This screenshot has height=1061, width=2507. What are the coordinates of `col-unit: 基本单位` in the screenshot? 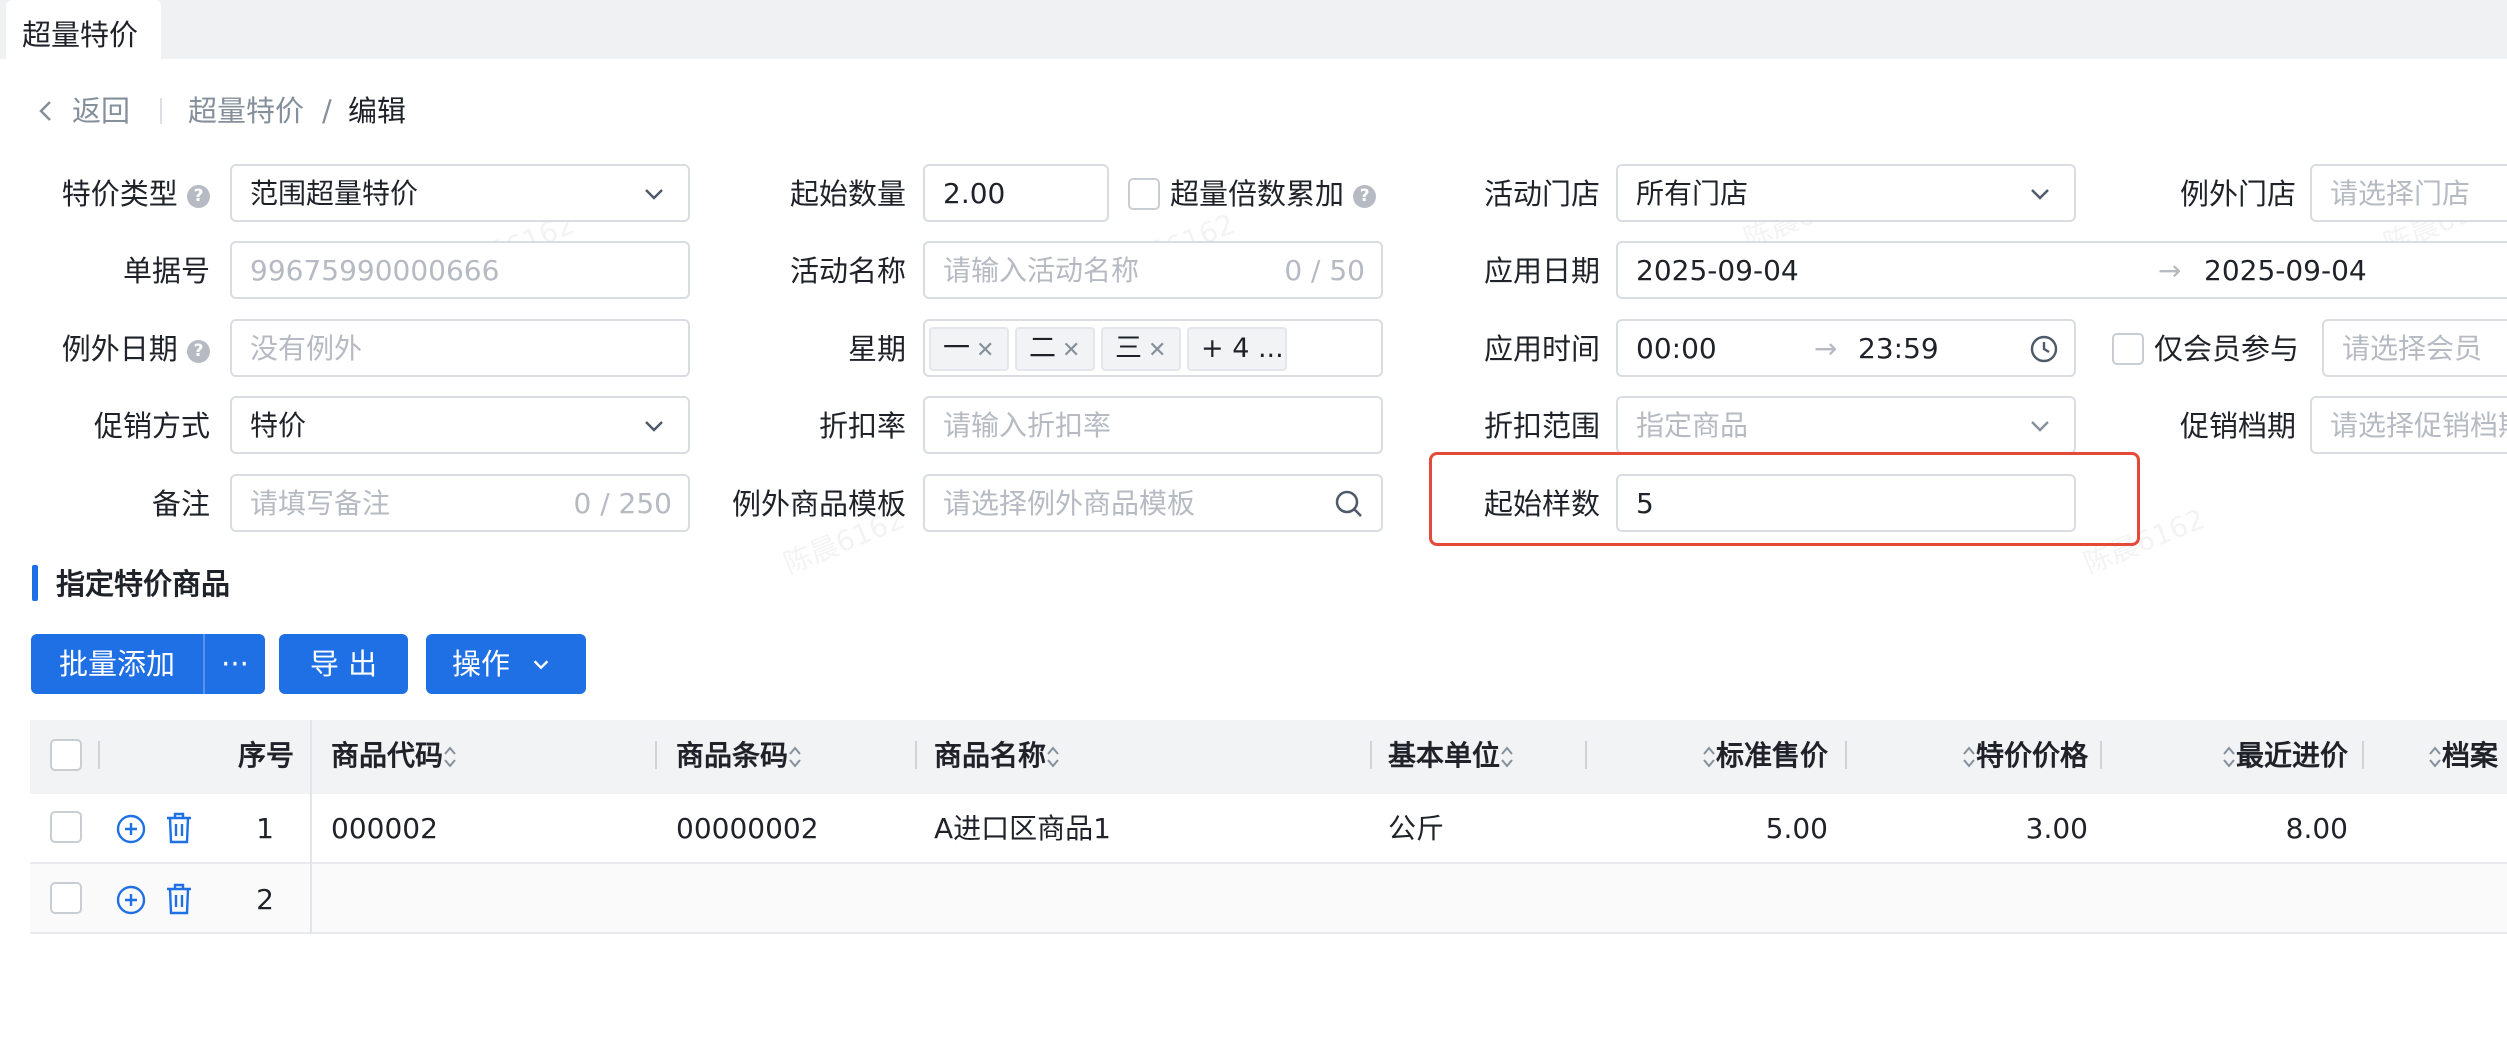 It's located at (1451, 756).